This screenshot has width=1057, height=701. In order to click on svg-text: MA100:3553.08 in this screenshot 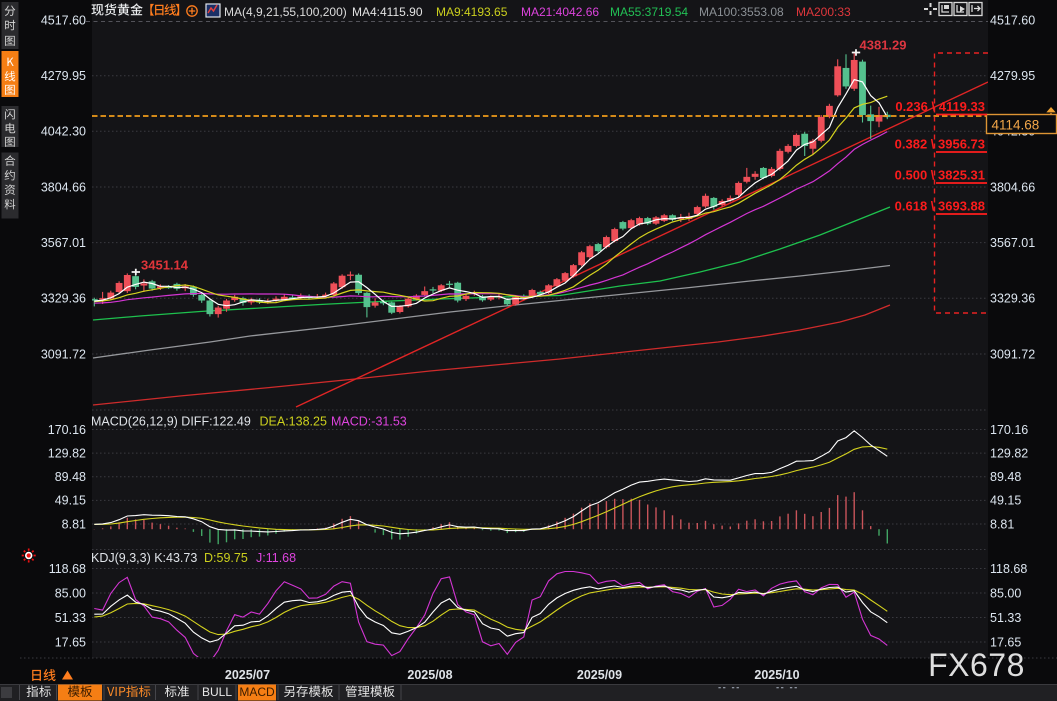, I will do `click(741, 12)`.